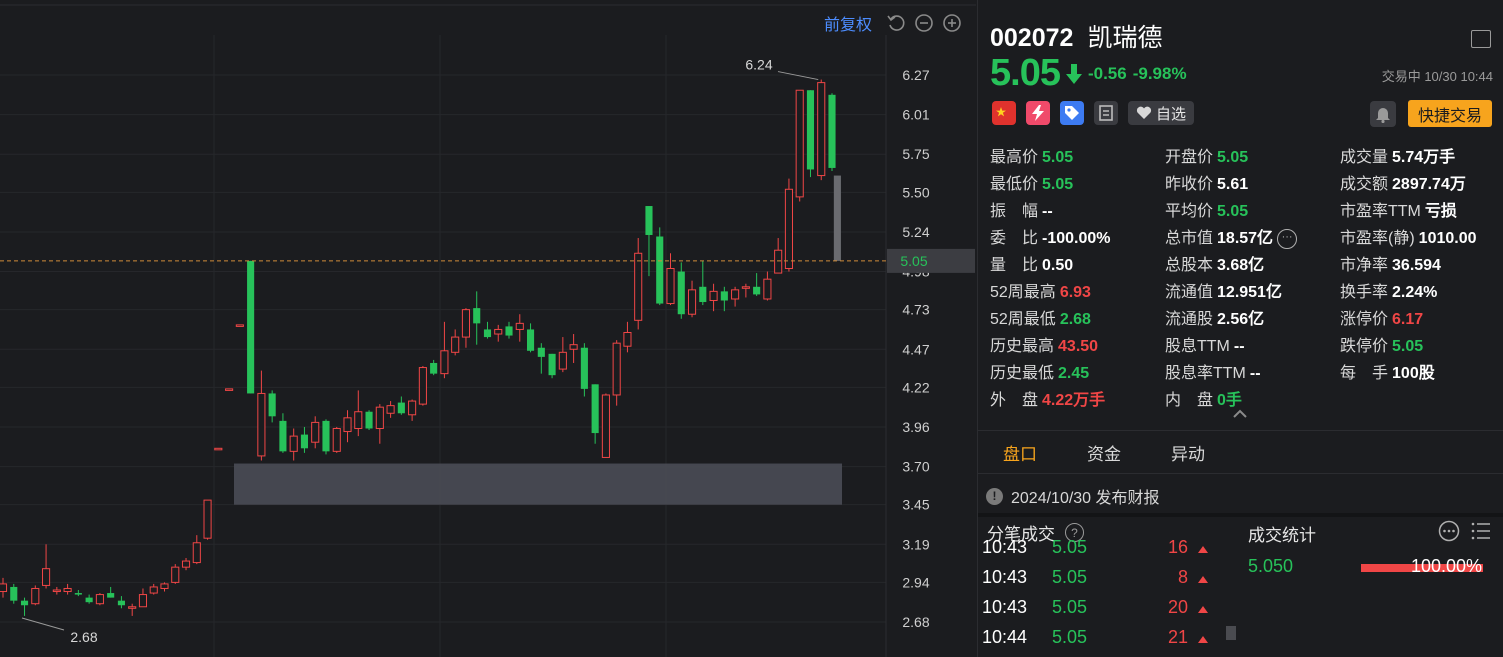 The width and height of the screenshot is (1503, 657). What do you see at coordinates (1450, 113) in the screenshot?
I see `quick-trade-button: 快捷交易` at bounding box center [1450, 113].